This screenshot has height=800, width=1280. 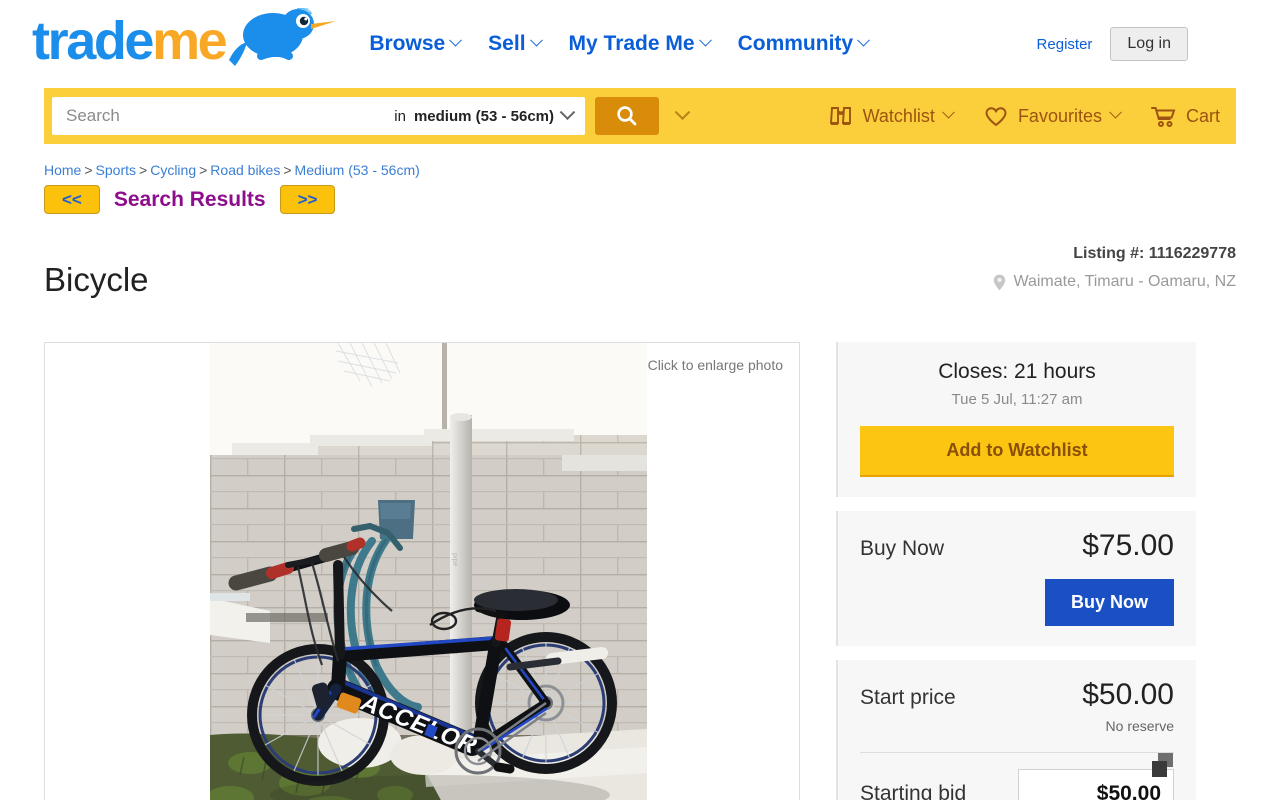 What do you see at coordinates (407, 43) in the screenshot?
I see `nav-label-browse: Browse` at bounding box center [407, 43].